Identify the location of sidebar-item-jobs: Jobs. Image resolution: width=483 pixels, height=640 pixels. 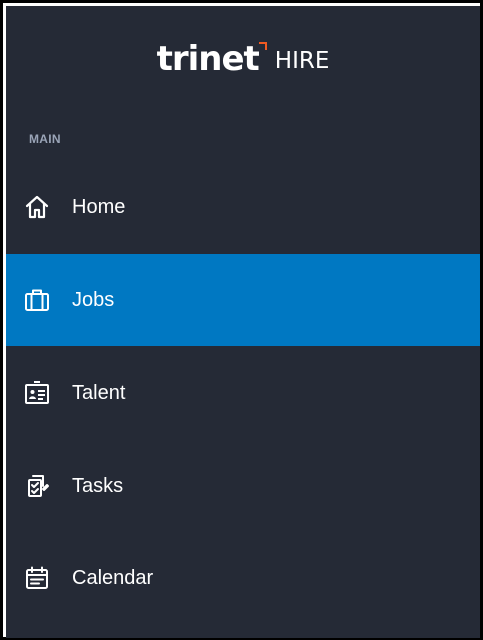
(243, 300).